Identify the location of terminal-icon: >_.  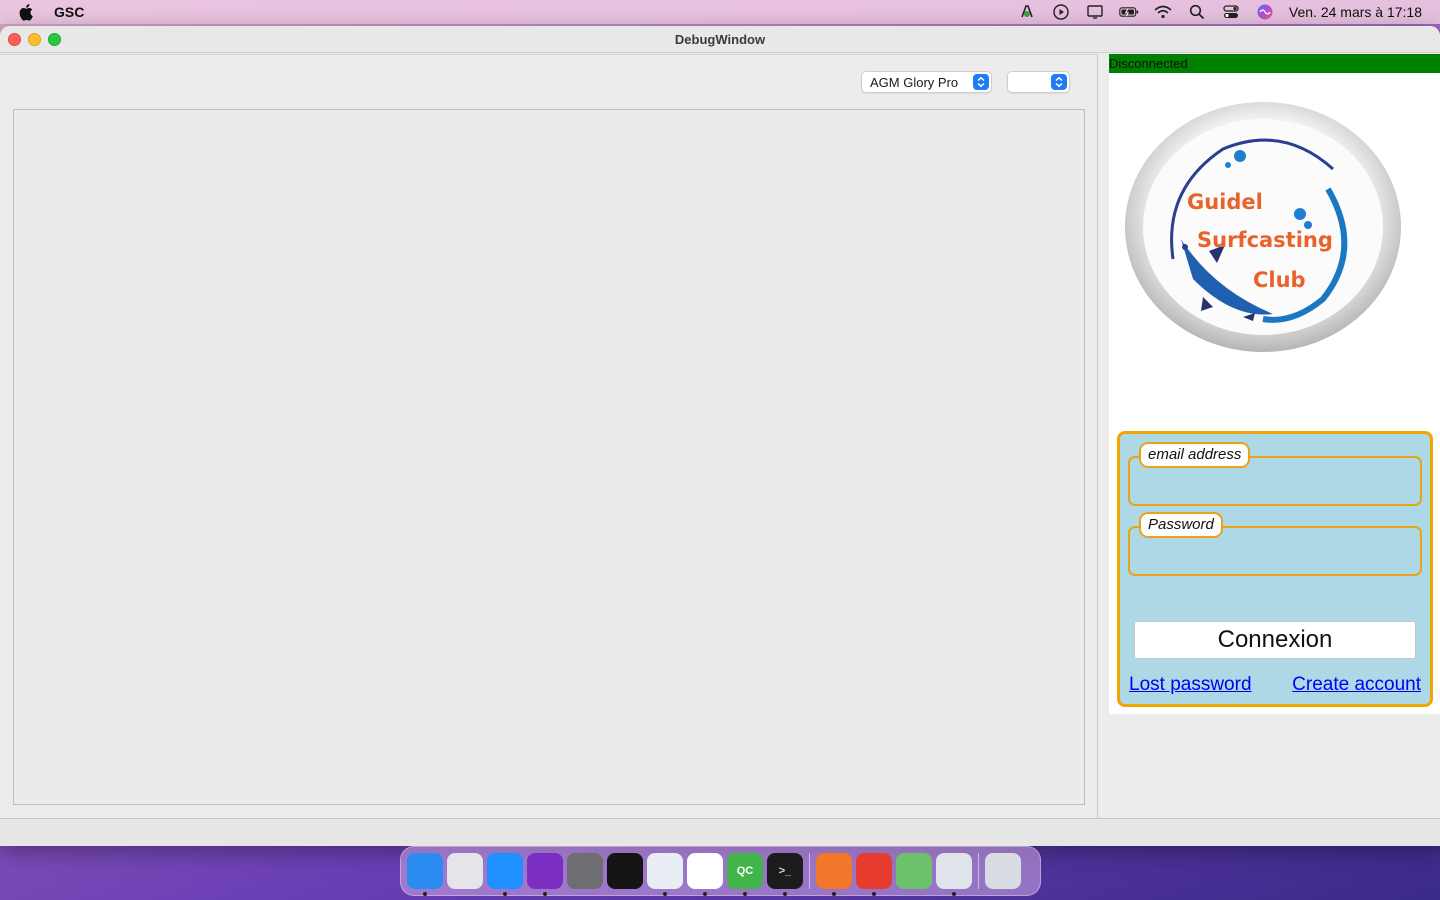
(785, 874).